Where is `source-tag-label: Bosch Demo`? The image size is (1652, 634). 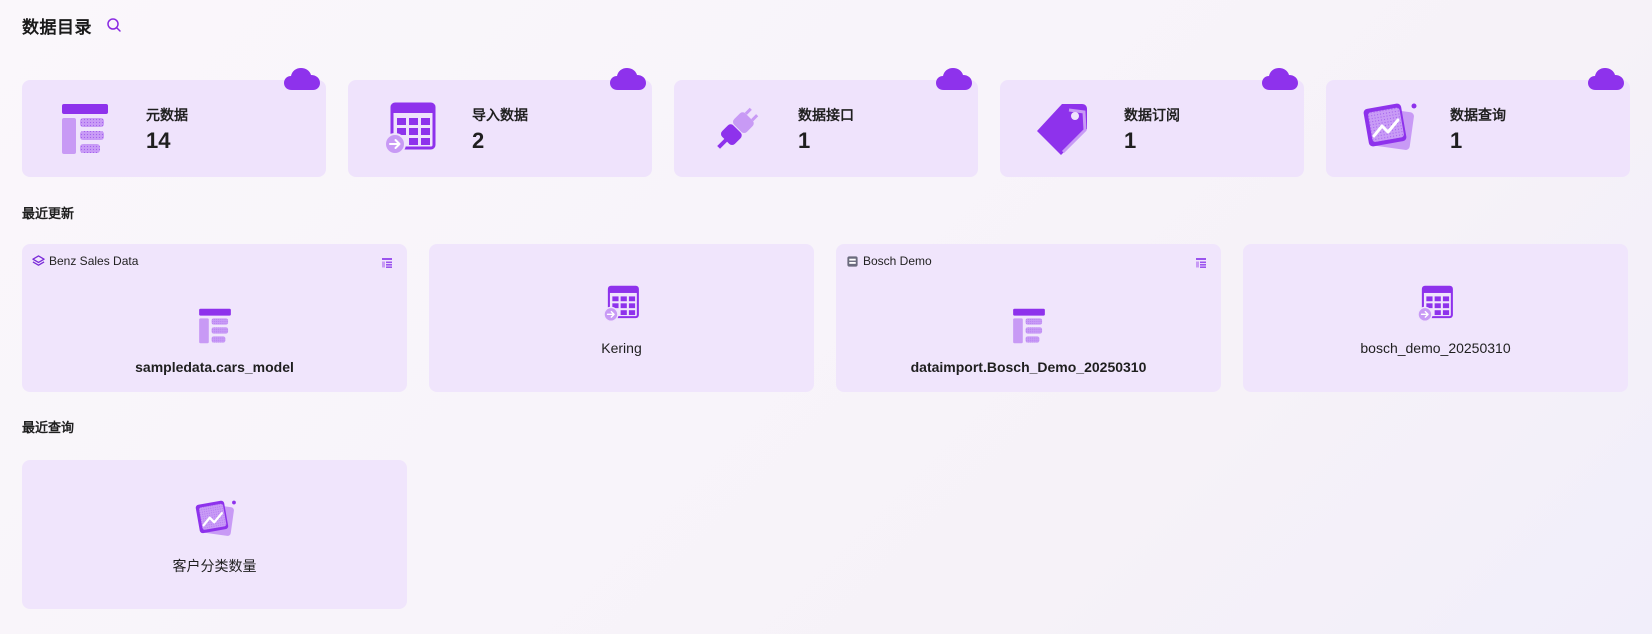
source-tag-label: Bosch Demo is located at coordinates (897, 261).